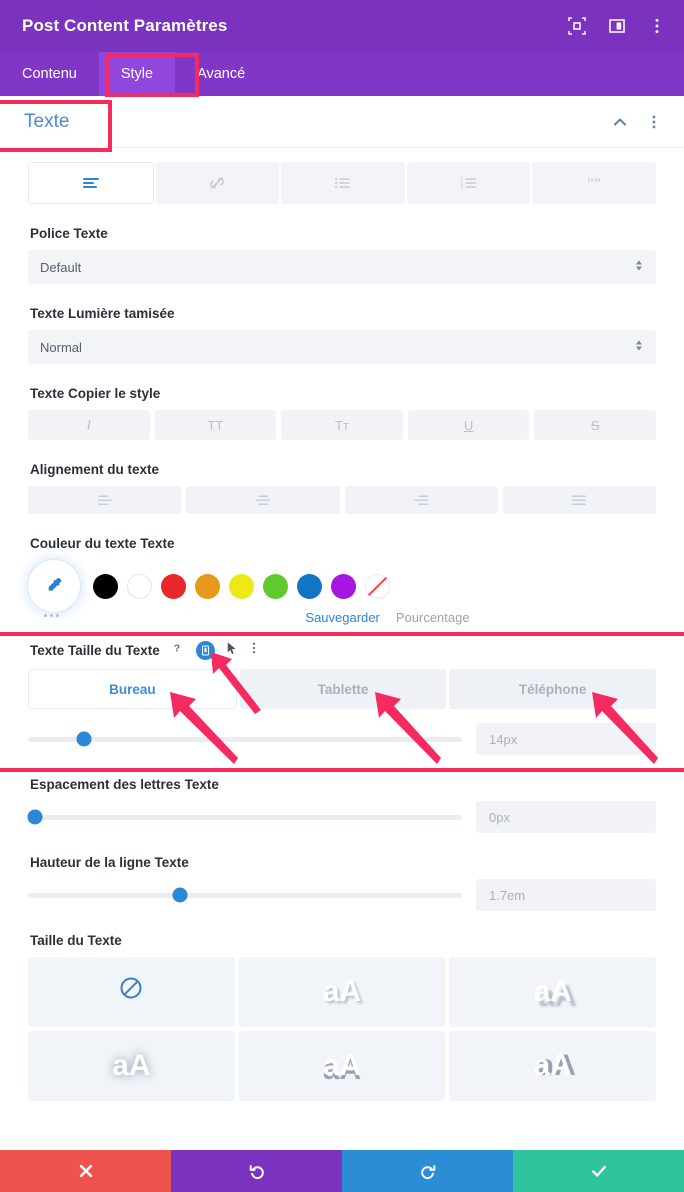 The width and height of the screenshot is (684, 1192). Describe the element at coordinates (377, 586) in the screenshot. I see `swatch-none` at that location.